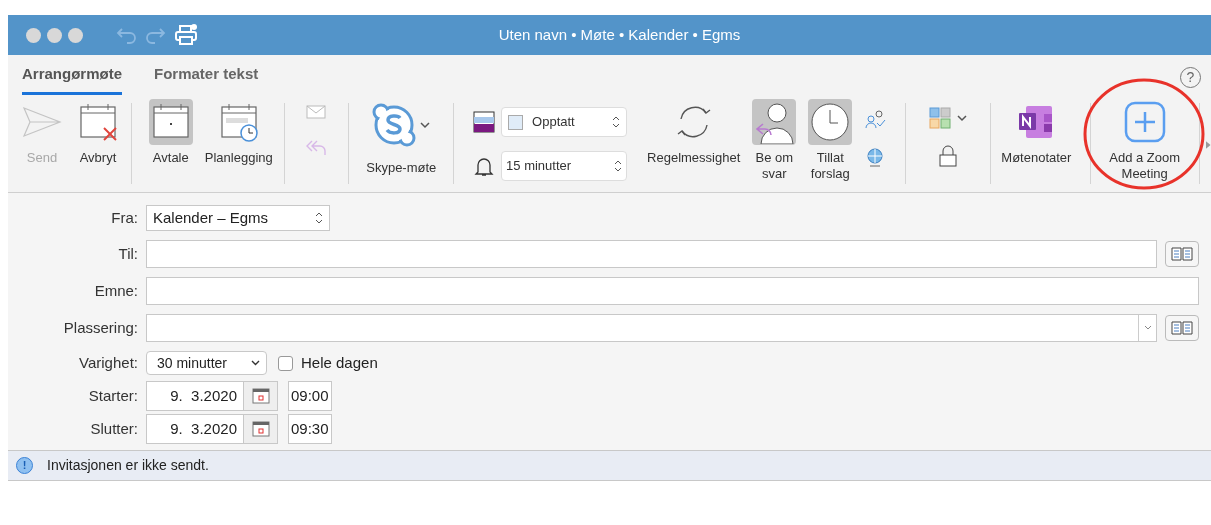 This screenshot has height=525, width=1211. What do you see at coordinates (238, 218) in the screenshot?
I see `from-dropdown: Kalender – Egms` at bounding box center [238, 218].